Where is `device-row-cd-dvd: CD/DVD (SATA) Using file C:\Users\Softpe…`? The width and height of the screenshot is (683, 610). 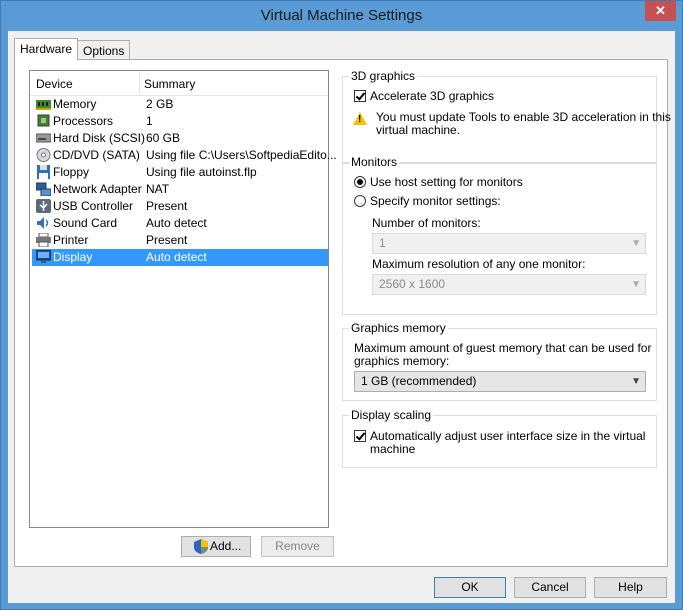 device-row-cd-dvd: CD/DVD (SATA) Using file C:\Users\Softpe… is located at coordinates (184, 155).